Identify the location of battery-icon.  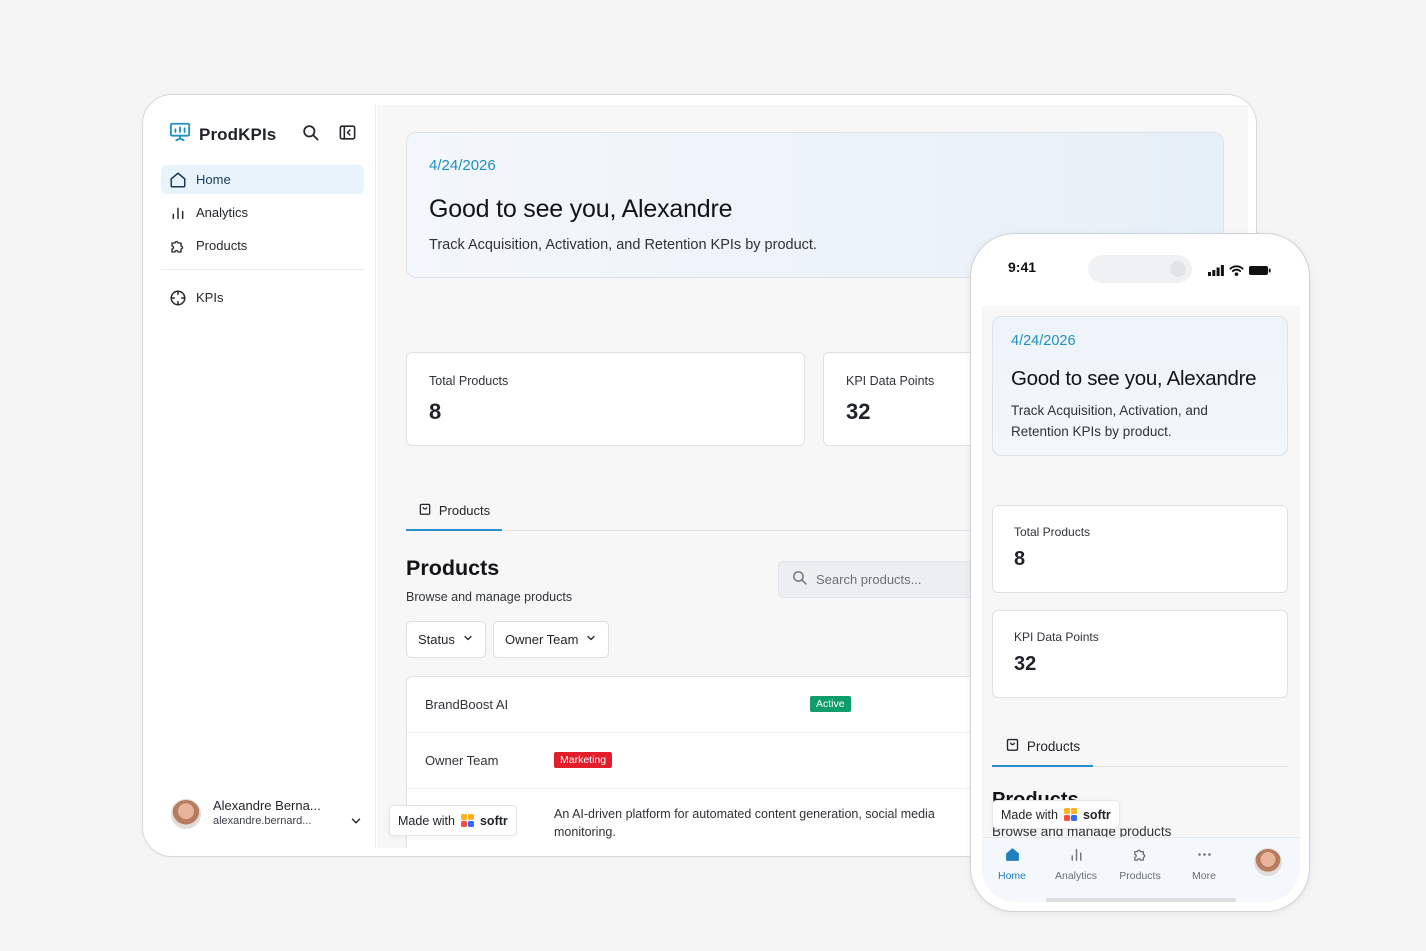
(1260, 272).